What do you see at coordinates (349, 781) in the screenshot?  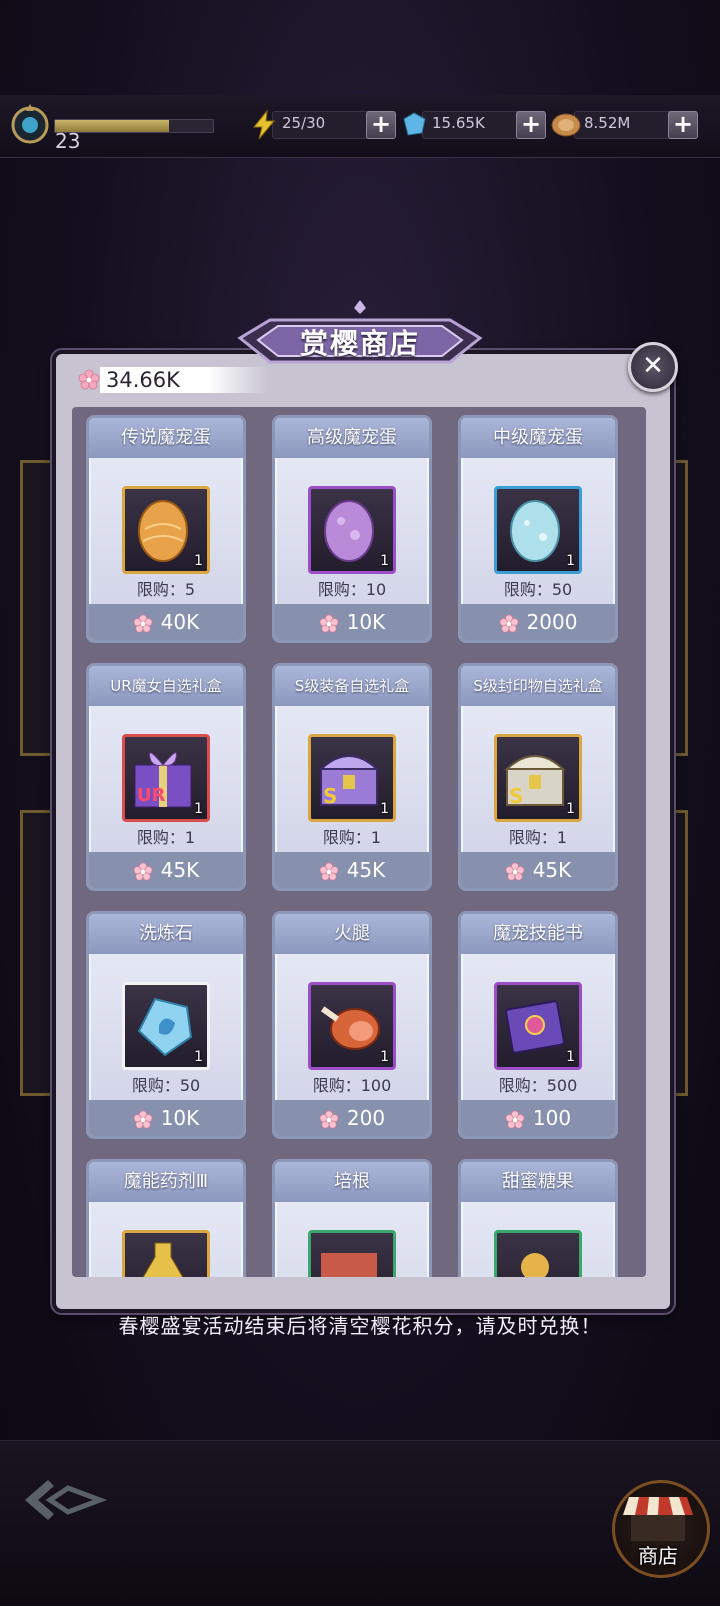 I see `s-equipment-chest-icon: S` at bounding box center [349, 781].